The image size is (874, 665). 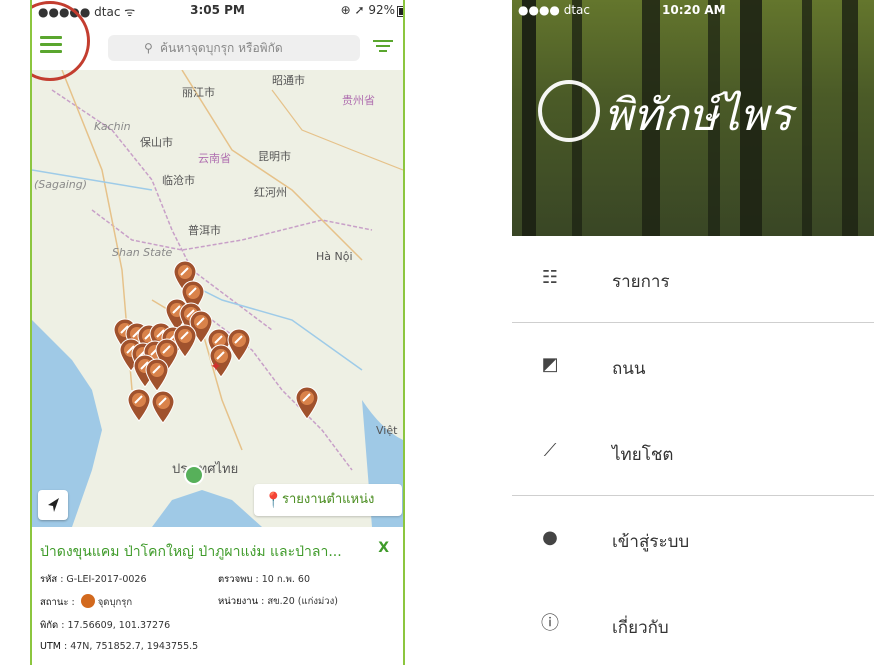 What do you see at coordinates (205, 469) in the screenshot?
I see `map-label: ประเทศไทย` at bounding box center [205, 469].